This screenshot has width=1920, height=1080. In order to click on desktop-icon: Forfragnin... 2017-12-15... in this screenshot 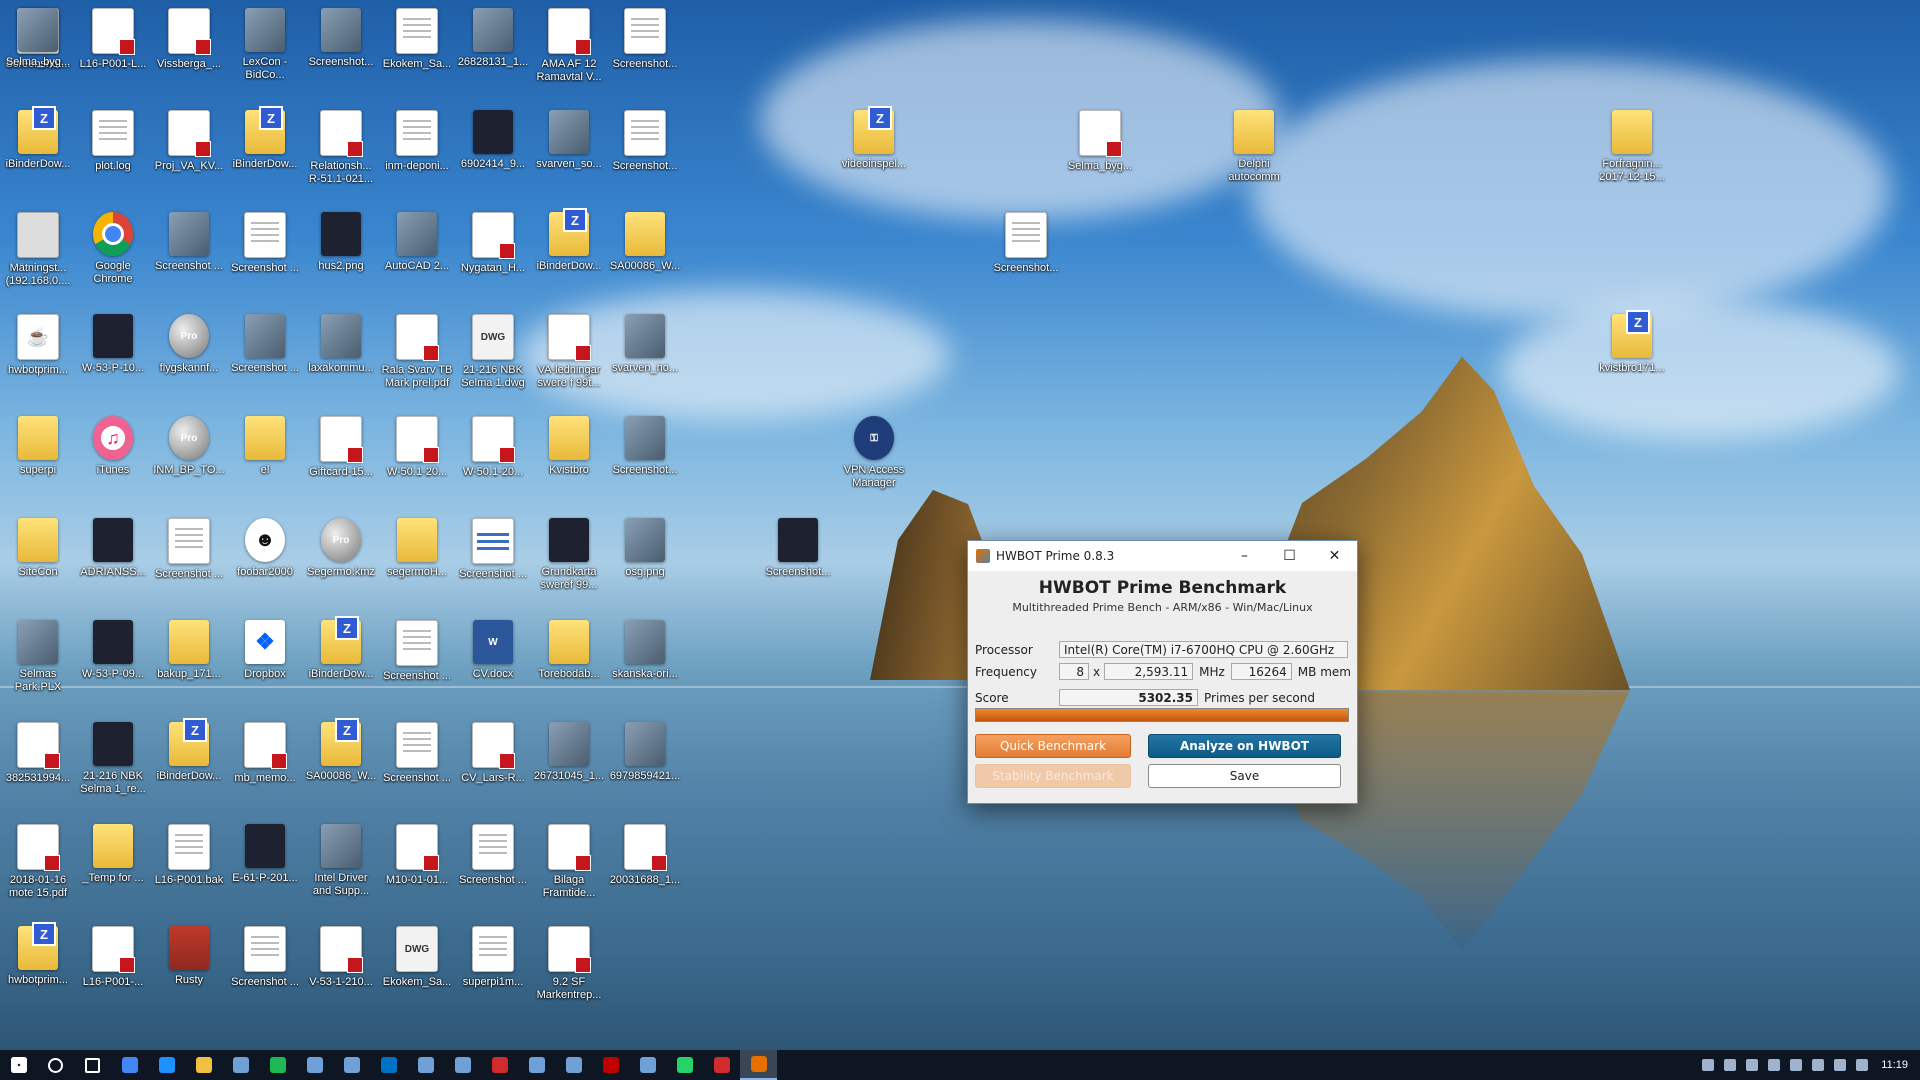, I will do `click(1632, 147)`.